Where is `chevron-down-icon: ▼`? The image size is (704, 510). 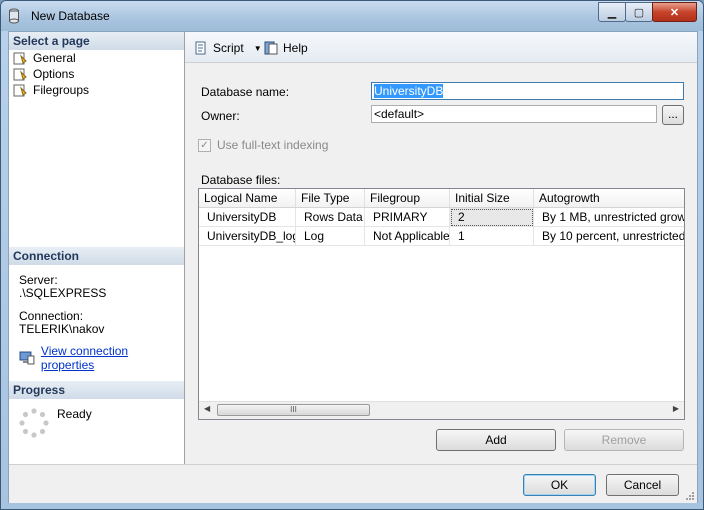 chevron-down-icon: ▼ is located at coordinates (258, 48).